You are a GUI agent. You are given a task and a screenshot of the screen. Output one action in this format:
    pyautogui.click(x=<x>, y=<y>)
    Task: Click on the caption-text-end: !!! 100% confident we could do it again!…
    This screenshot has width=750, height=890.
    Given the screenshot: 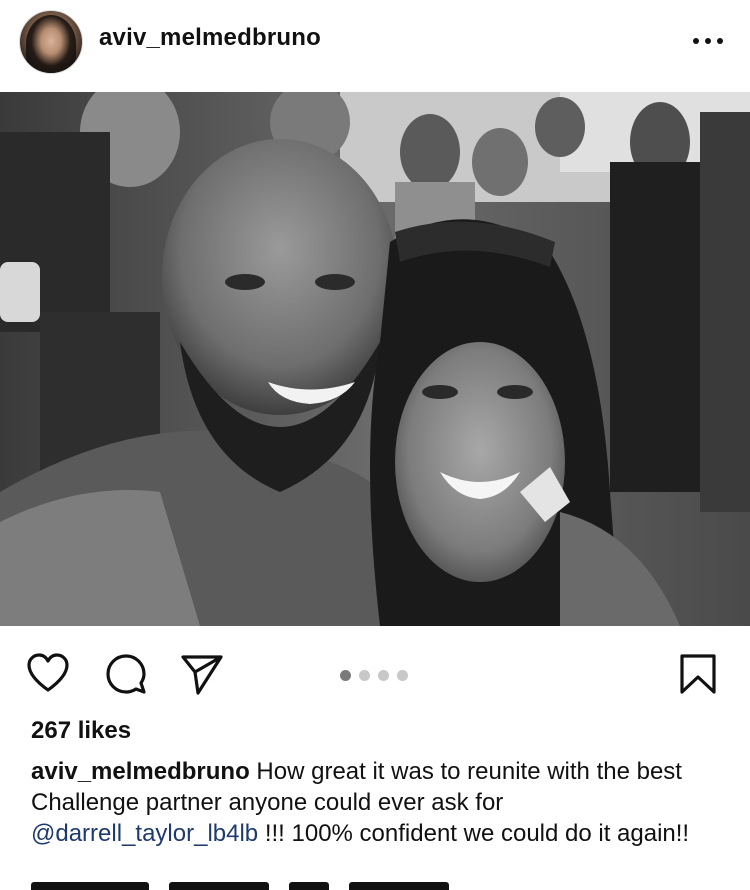 What is the action you would take?
    pyautogui.click(x=474, y=833)
    